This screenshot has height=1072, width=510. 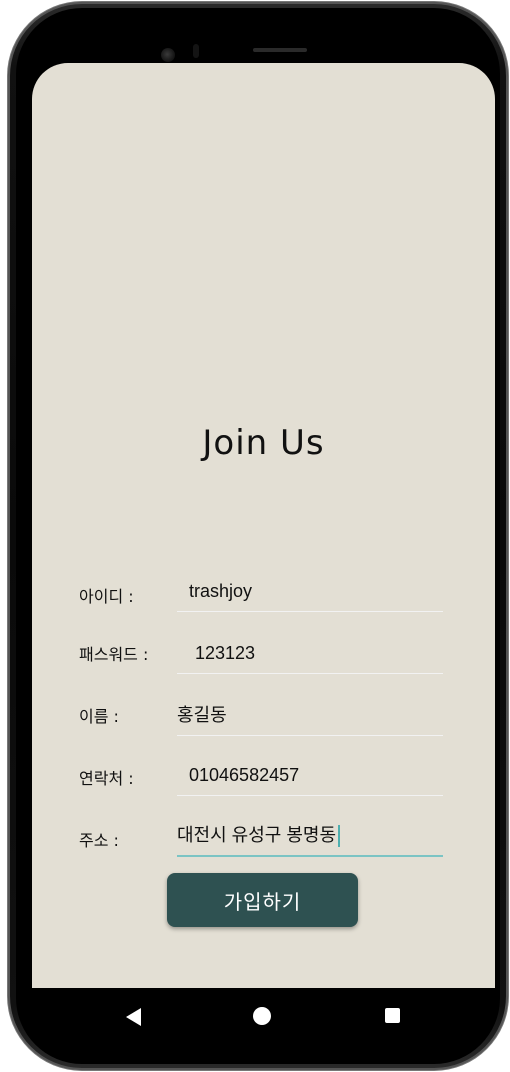 I want to click on address-value: 대전시 유성구 봉명동, so click(x=257, y=835).